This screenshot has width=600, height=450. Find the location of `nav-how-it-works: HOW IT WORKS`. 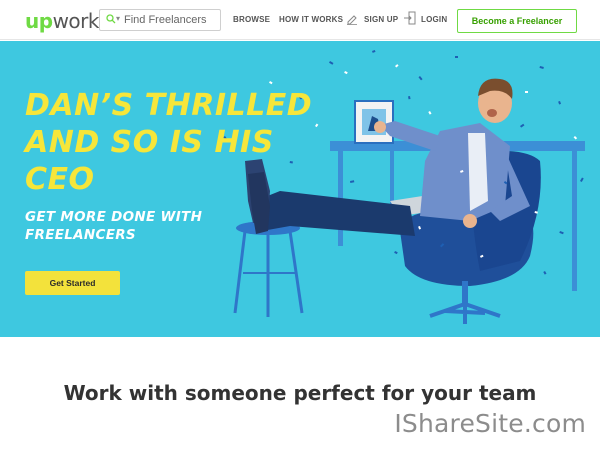

nav-how-it-works: HOW IT WORKS is located at coordinates (311, 19).